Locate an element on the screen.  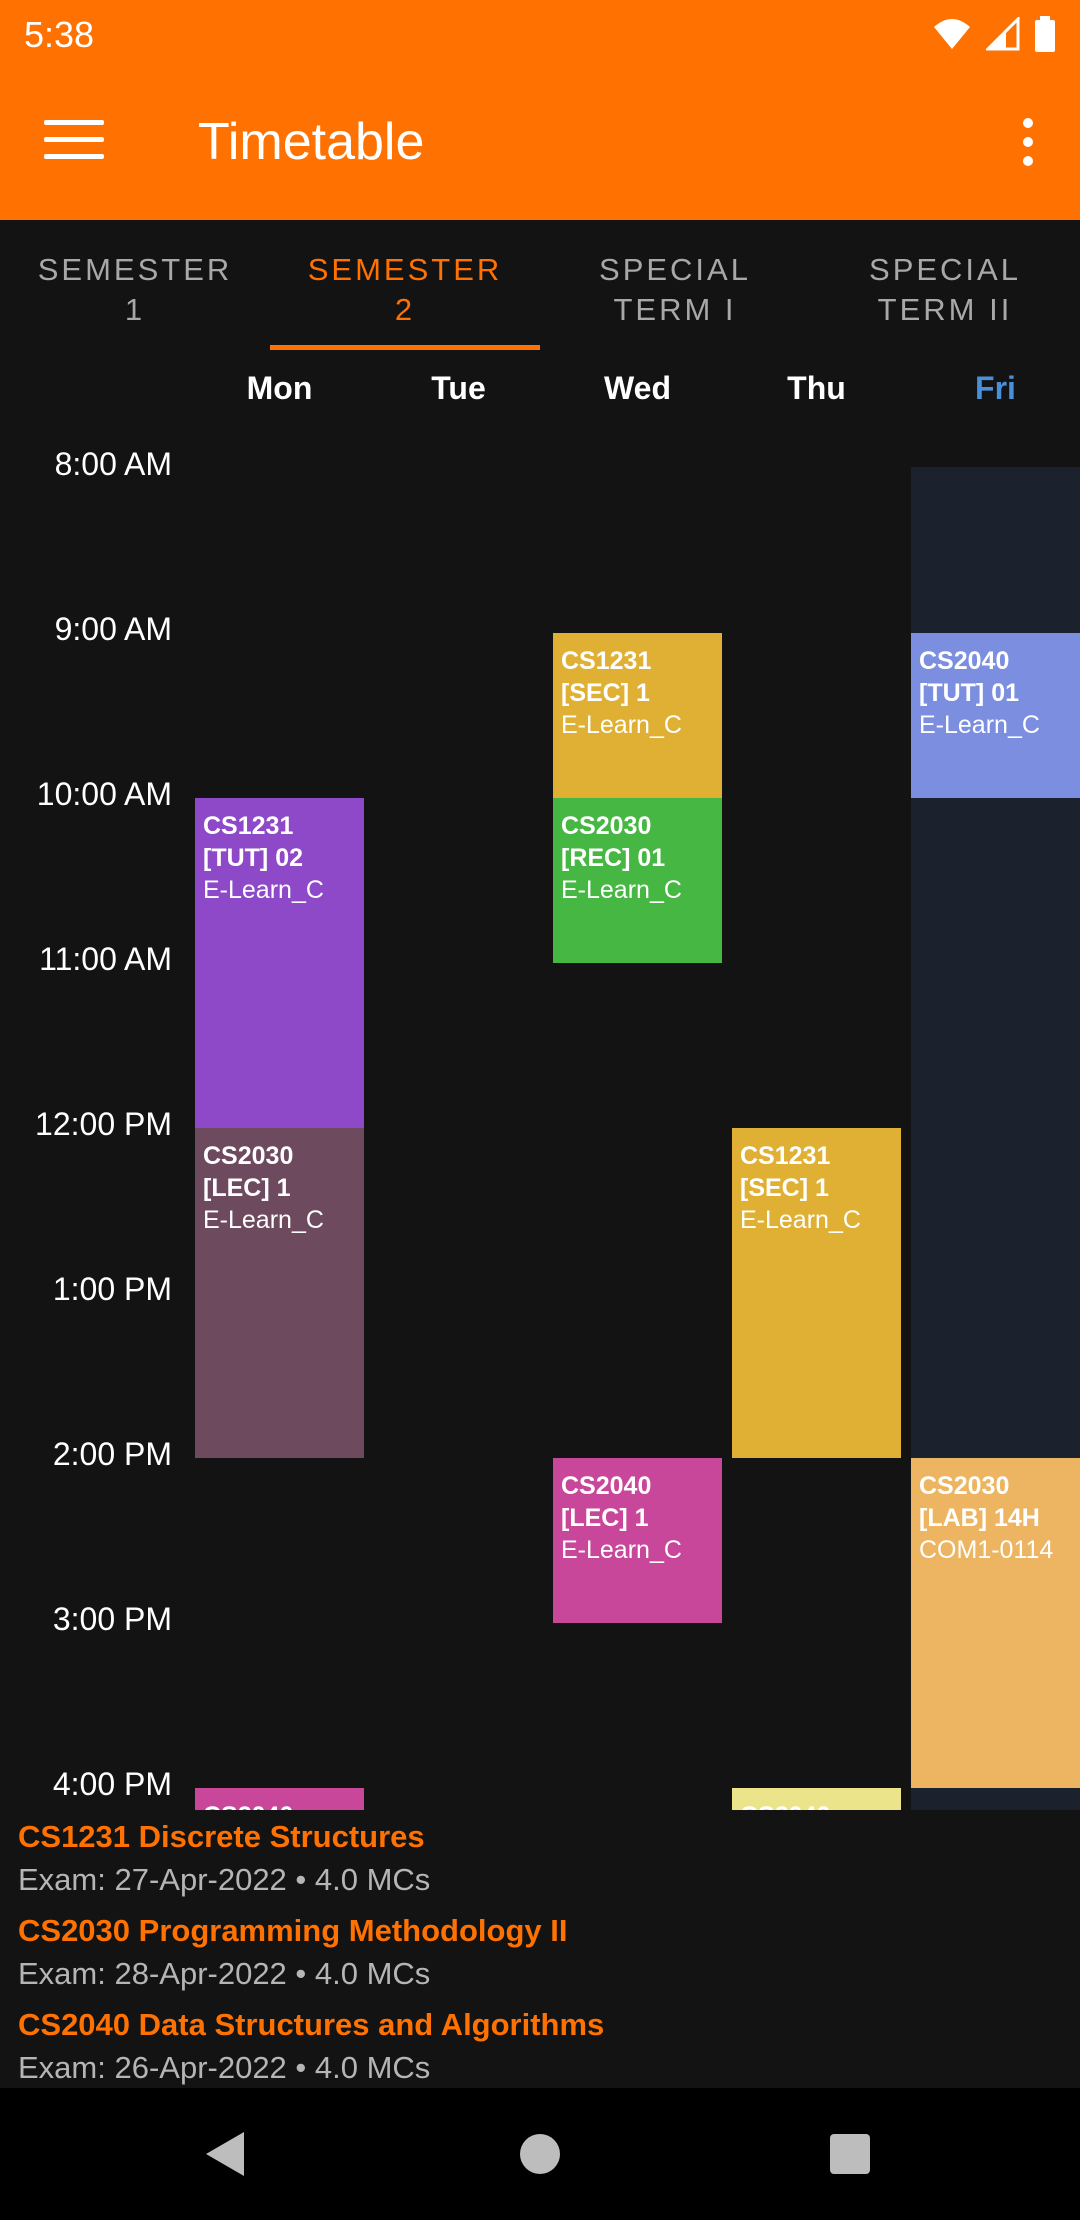
recents-icon is located at coordinates (850, 2154).